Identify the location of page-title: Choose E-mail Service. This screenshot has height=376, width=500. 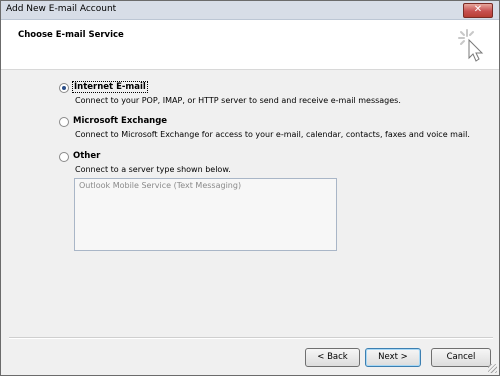
(71, 35).